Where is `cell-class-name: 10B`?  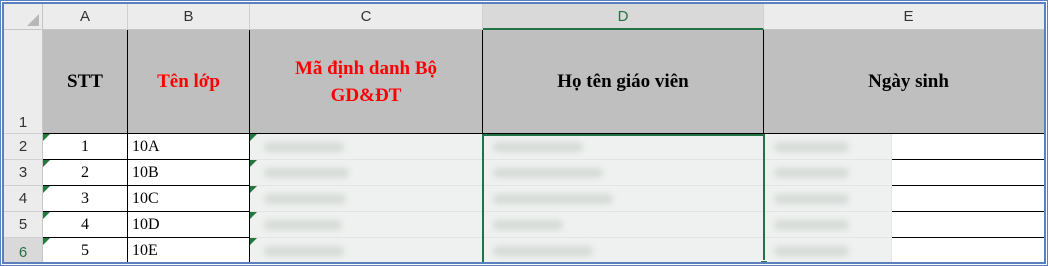
cell-class-name: 10B is located at coordinates (189, 173).